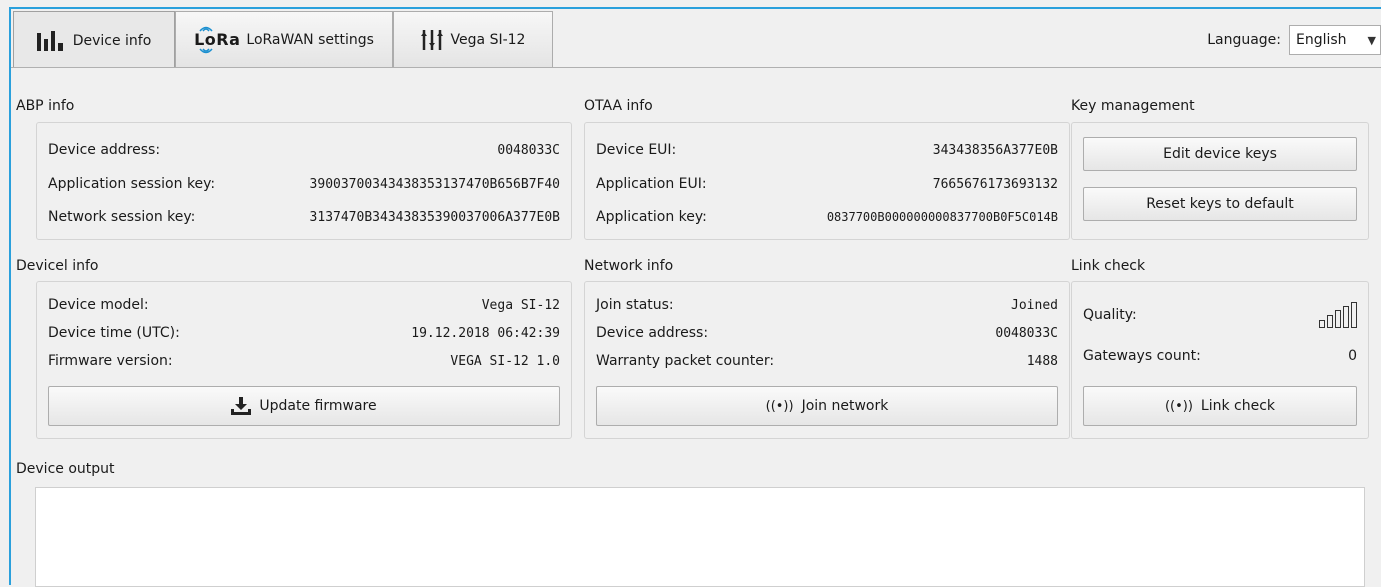 Image resolution: width=1381 pixels, height=587 pixels. Describe the element at coordinates (1142, 356) in the screenshot. I see `field-label: Gateways count:` at that location.